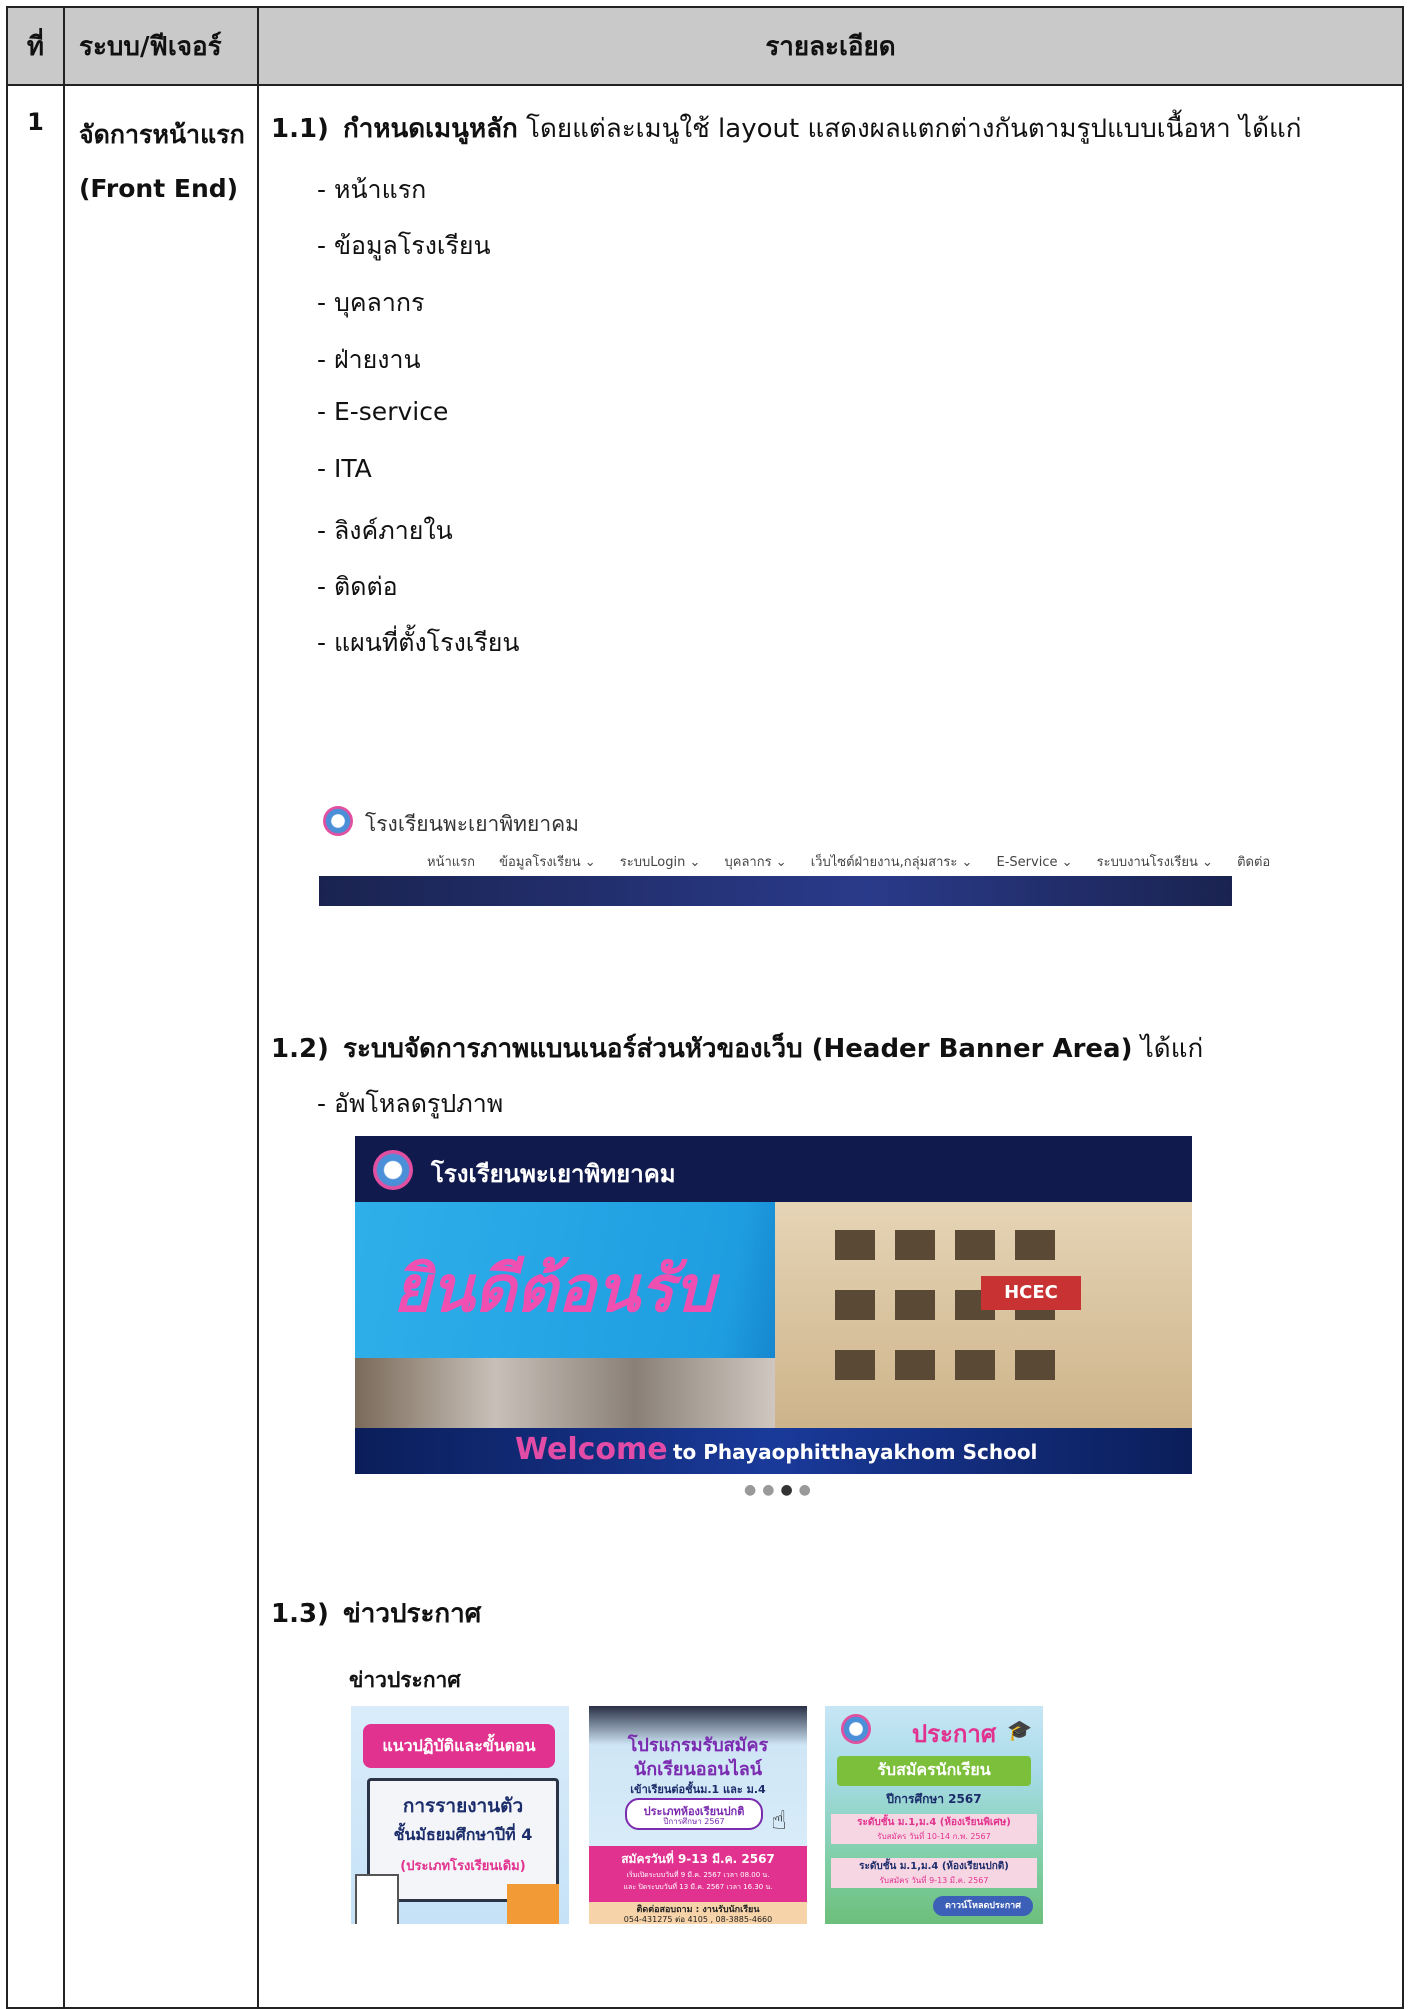 The width and height of the screenshot is (1408, 2009). Describe the element at coordinates (694, 1821) in the screenshot. I see `news-card-2-line5: ปีการศึกษา 2567` at that location.